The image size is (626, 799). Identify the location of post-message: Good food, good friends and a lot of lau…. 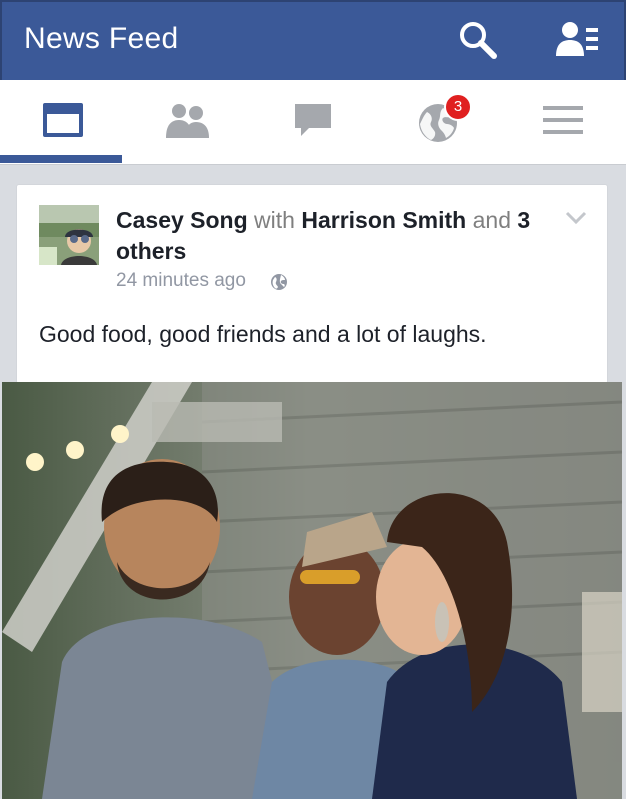
(263, 334).